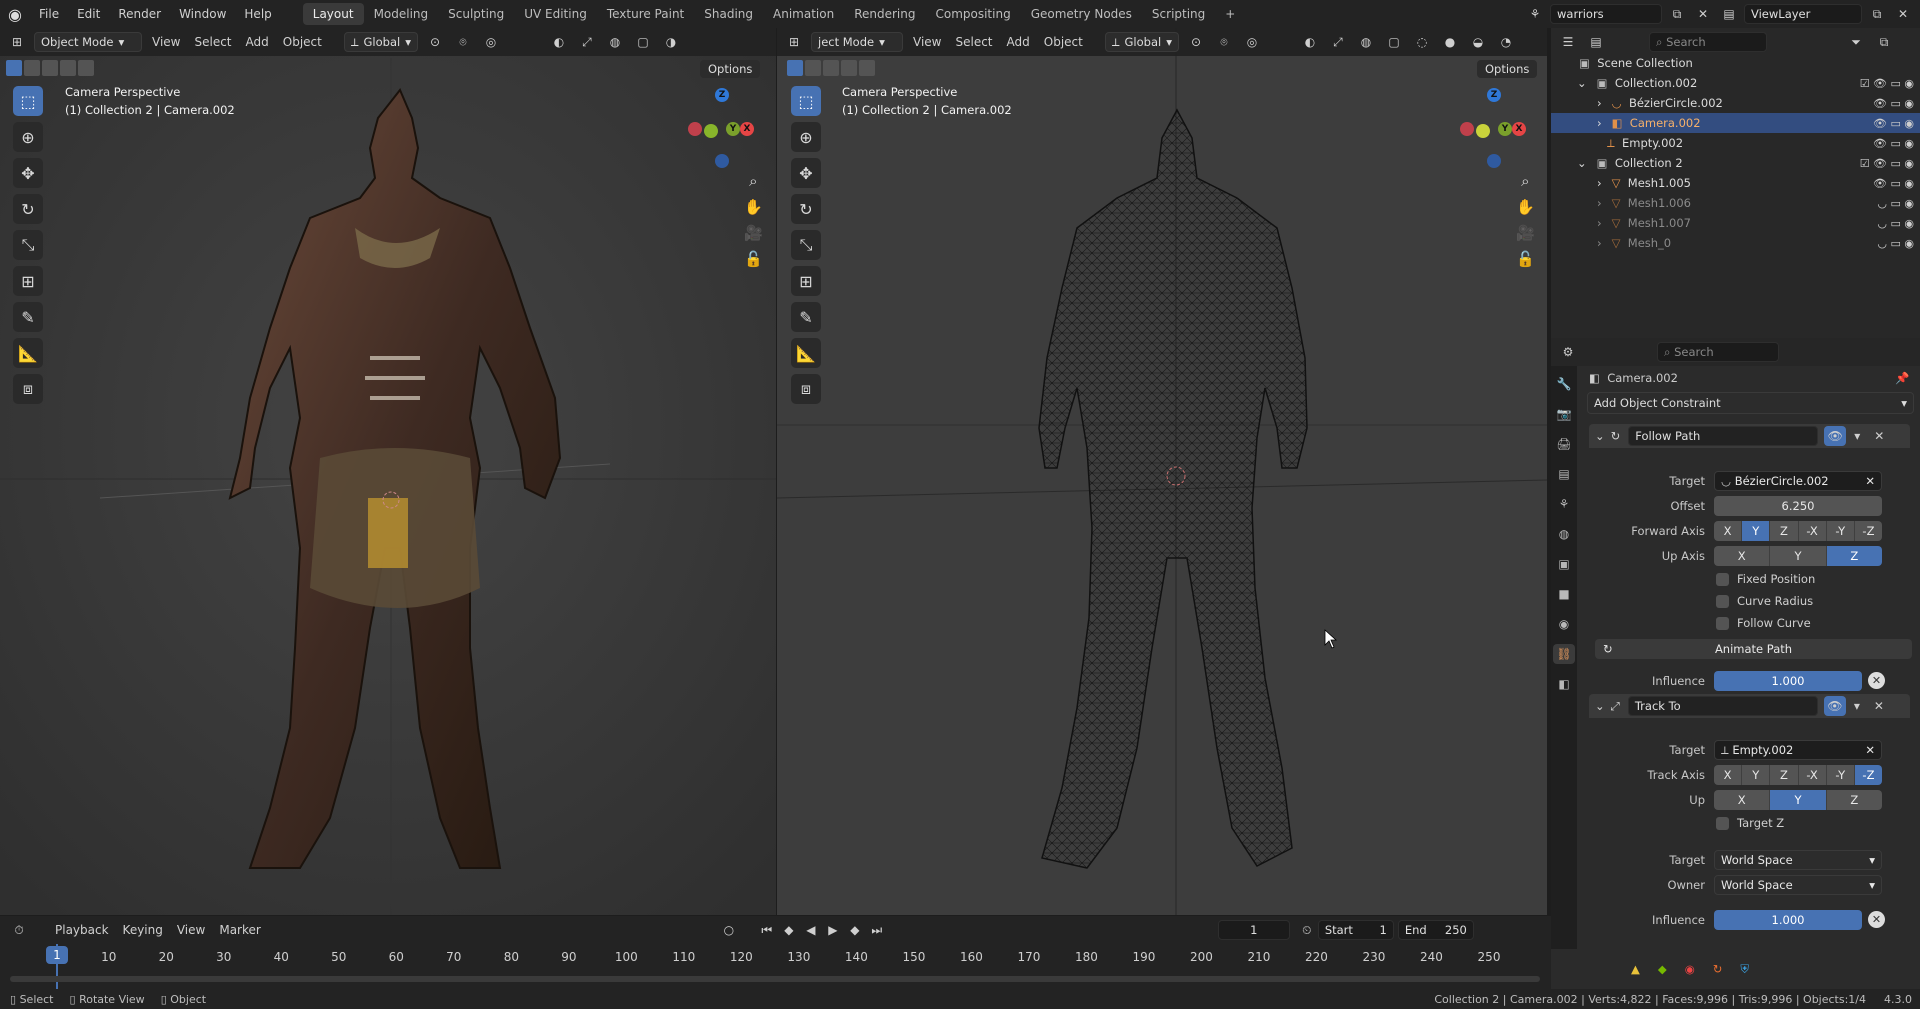  Describe the element at coordinates (1749, 436) in the screenshot. I see `follow-path-header: ⌄ ↻ Follow Path 👁 ▾ ✕` at that location.